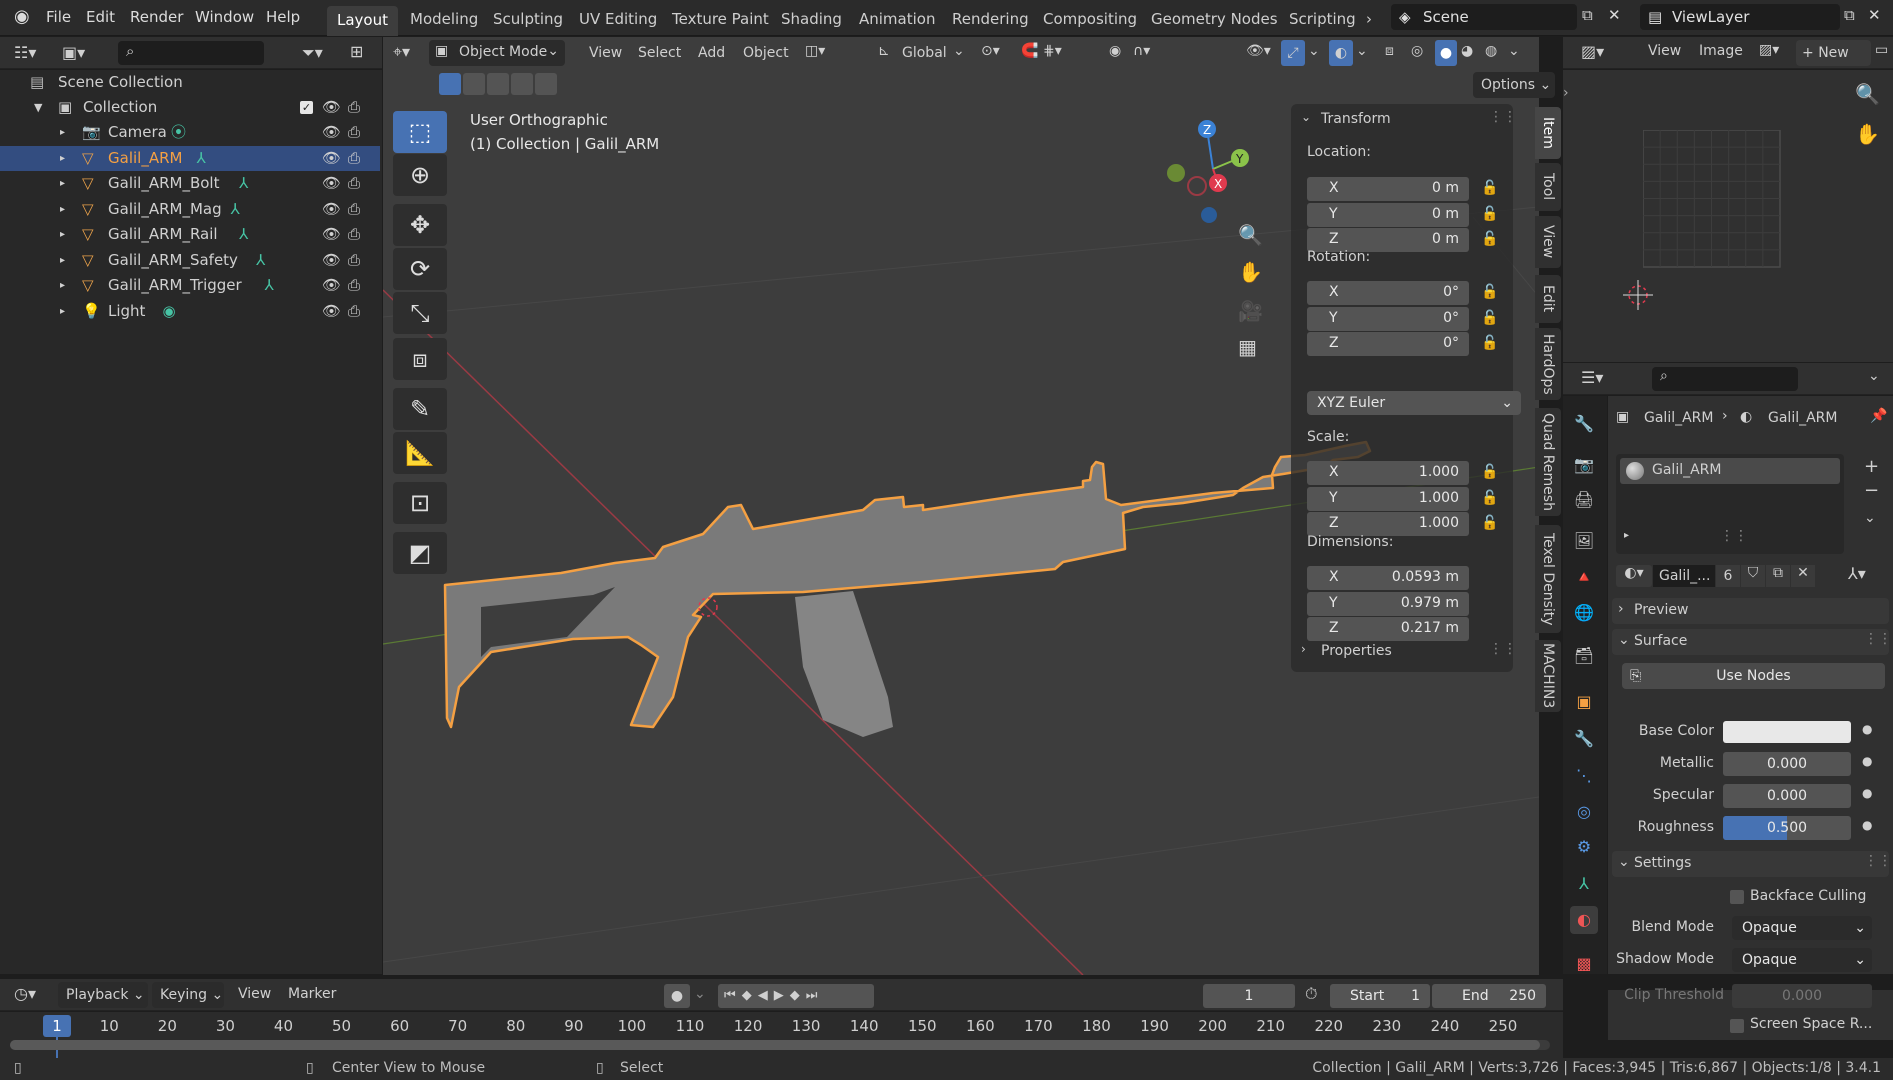 Image resolution: width=1893 pixels, height=1080 pixels. What do you see at coordinates (190, 158) in the screenshot?
I see `outliner-item: ▸ ▽ Galil_ARM ⅄ 👁 ⎙` at bounding box center [190, 158].